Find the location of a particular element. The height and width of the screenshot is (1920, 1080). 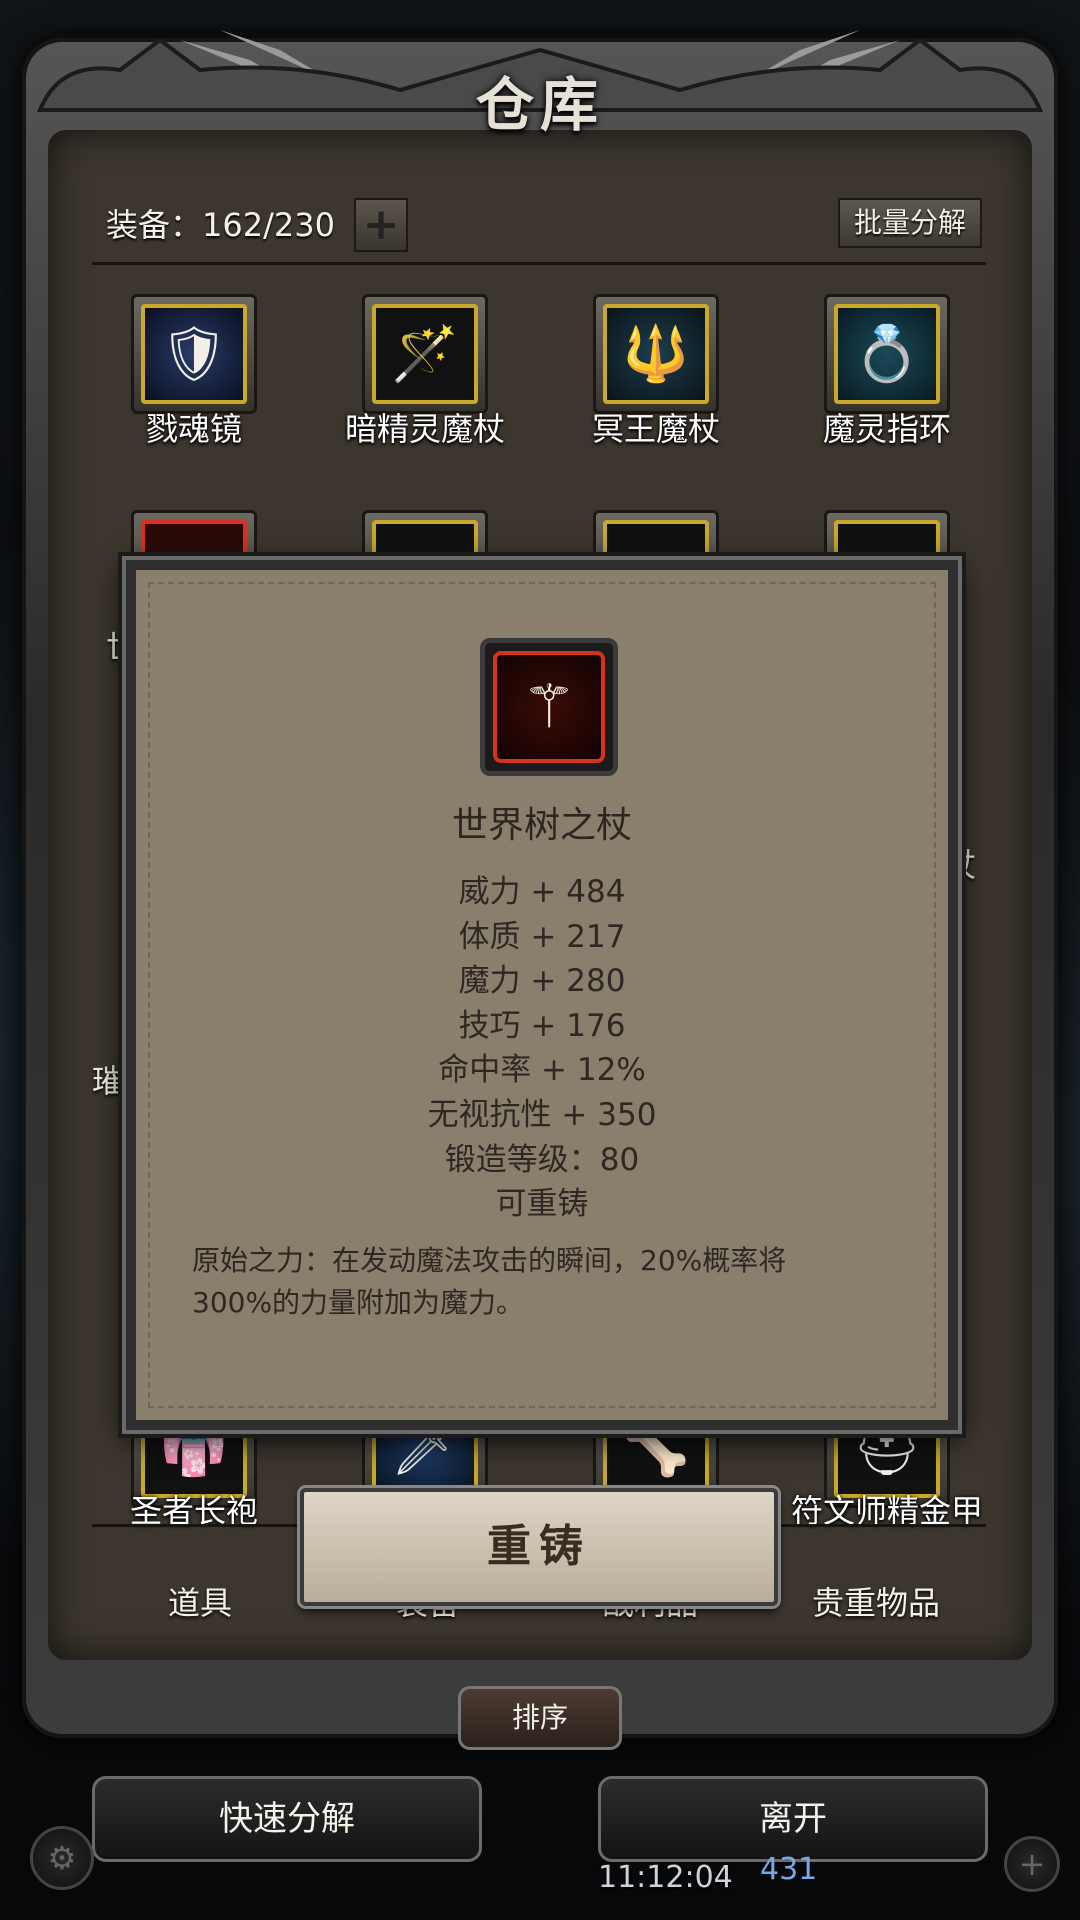

stat-reforgeable: 可重铸 is located at coordinates (542, 1204).